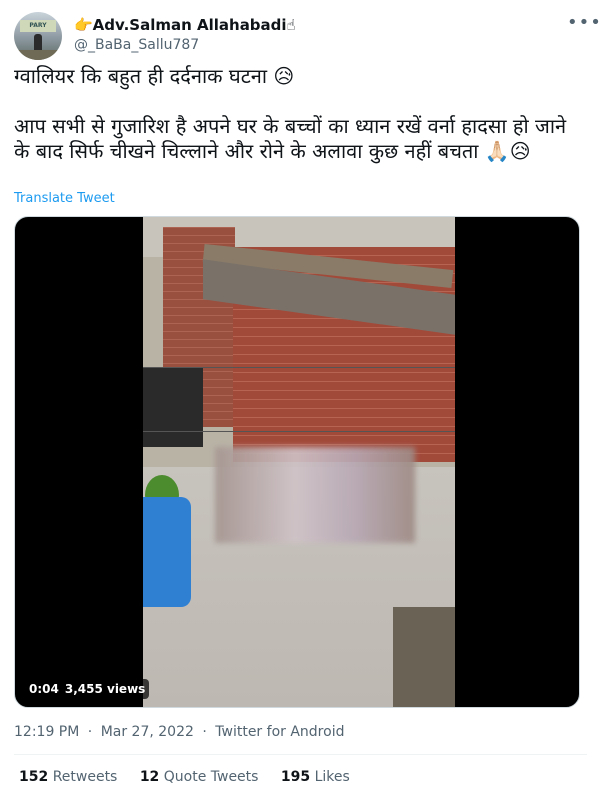 The image size is (601, 800). Describe the element at coordinates (38, 26) in the screenshot. I see `avatar-sign: PARY` at that location.